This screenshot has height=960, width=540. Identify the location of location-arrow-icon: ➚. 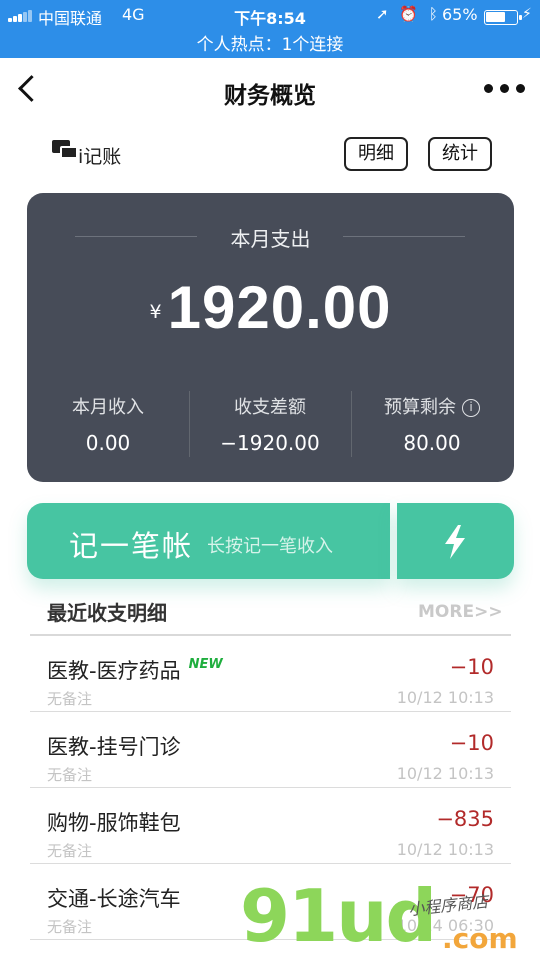
(382, 14).